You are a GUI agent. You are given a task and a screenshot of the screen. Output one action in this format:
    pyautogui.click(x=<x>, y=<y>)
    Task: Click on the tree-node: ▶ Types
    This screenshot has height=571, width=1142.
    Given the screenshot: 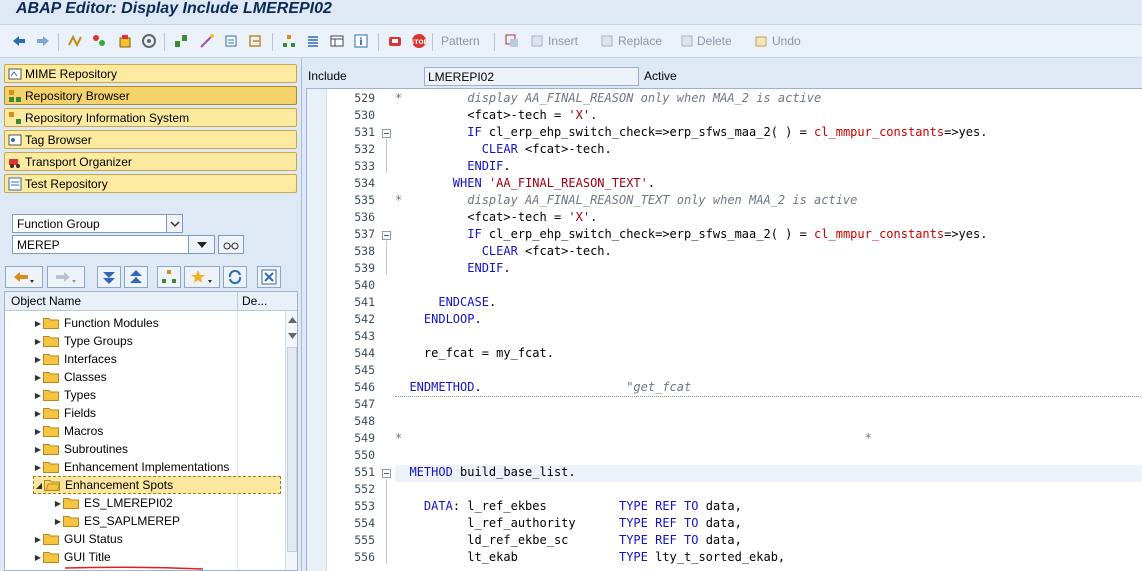 What is the action you would take?
    pyautogui.click(x=64, y=395)
    